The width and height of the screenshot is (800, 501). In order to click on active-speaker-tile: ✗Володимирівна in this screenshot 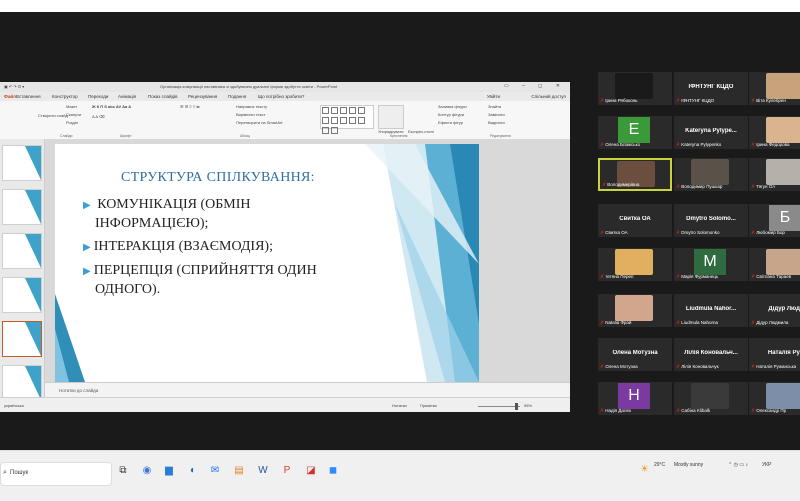, I will do `click(635, 174)`.